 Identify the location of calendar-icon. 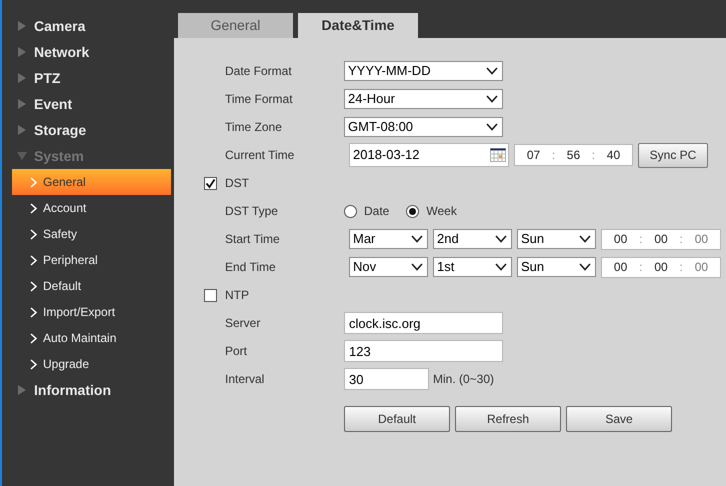
(498, 155).